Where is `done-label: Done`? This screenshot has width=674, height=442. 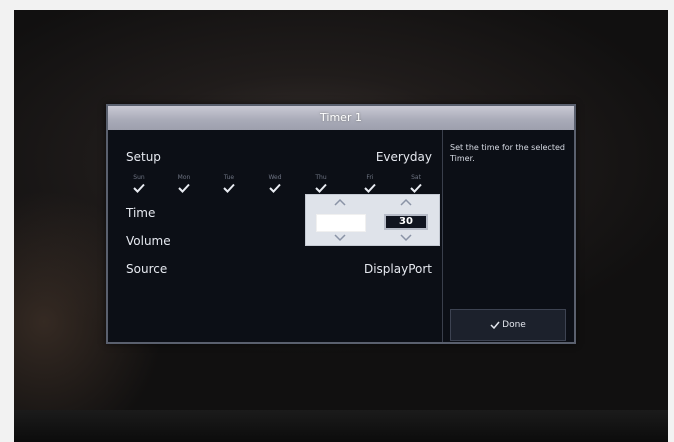 done-label: Done is located at coordinates (514, 325).